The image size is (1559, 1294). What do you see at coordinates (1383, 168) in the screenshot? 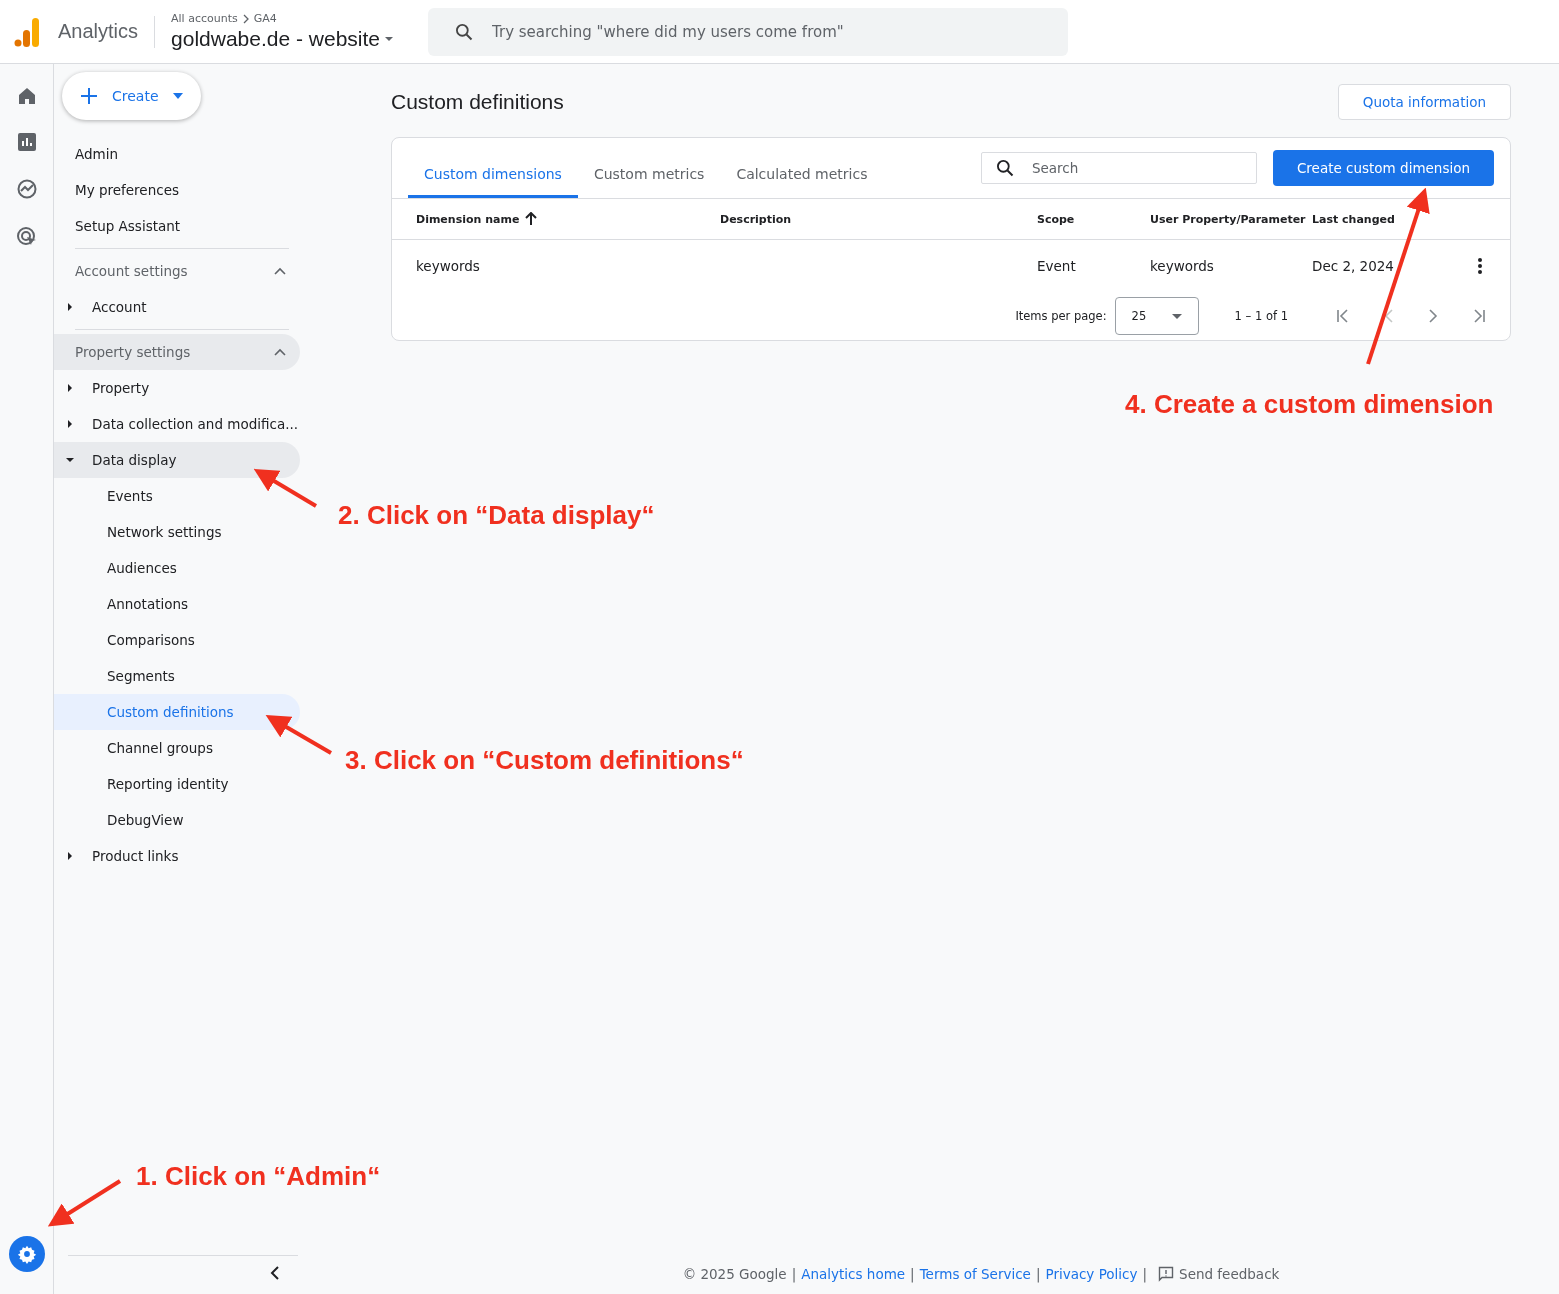
I see `create-custom-dimension-button: Create custom dimension` at bounding box center [1383, 168].